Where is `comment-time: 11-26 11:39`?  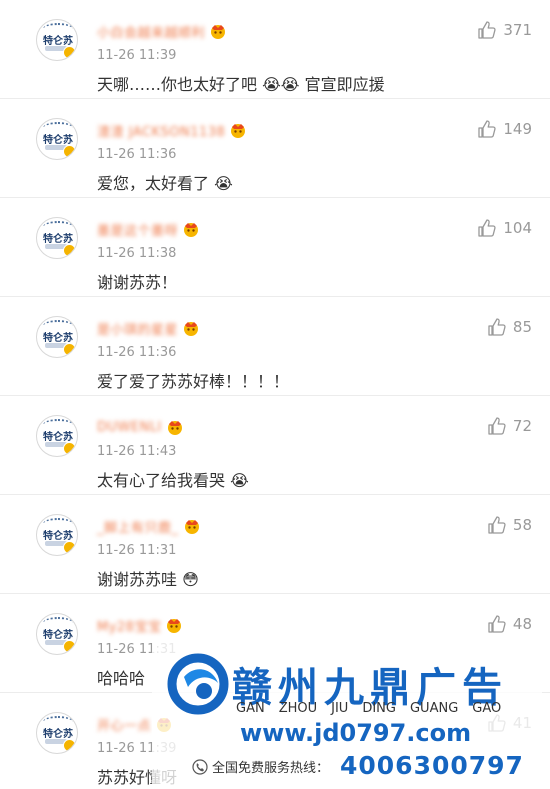 comment-time: 11-26 11:39 is located at coordinates (137, 55).